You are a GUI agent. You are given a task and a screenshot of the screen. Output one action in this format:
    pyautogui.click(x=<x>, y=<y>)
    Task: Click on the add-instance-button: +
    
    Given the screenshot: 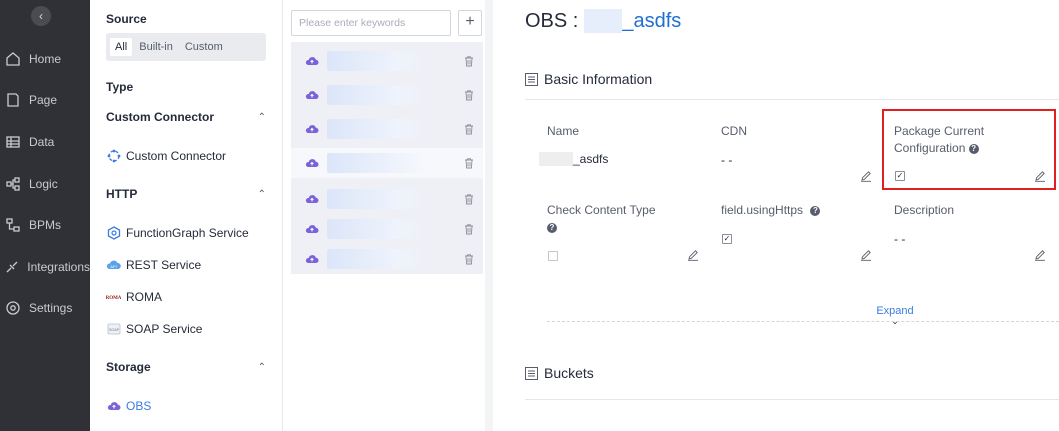 What is the action you would take?
    pyautogui.click(x=470, y=23)
    